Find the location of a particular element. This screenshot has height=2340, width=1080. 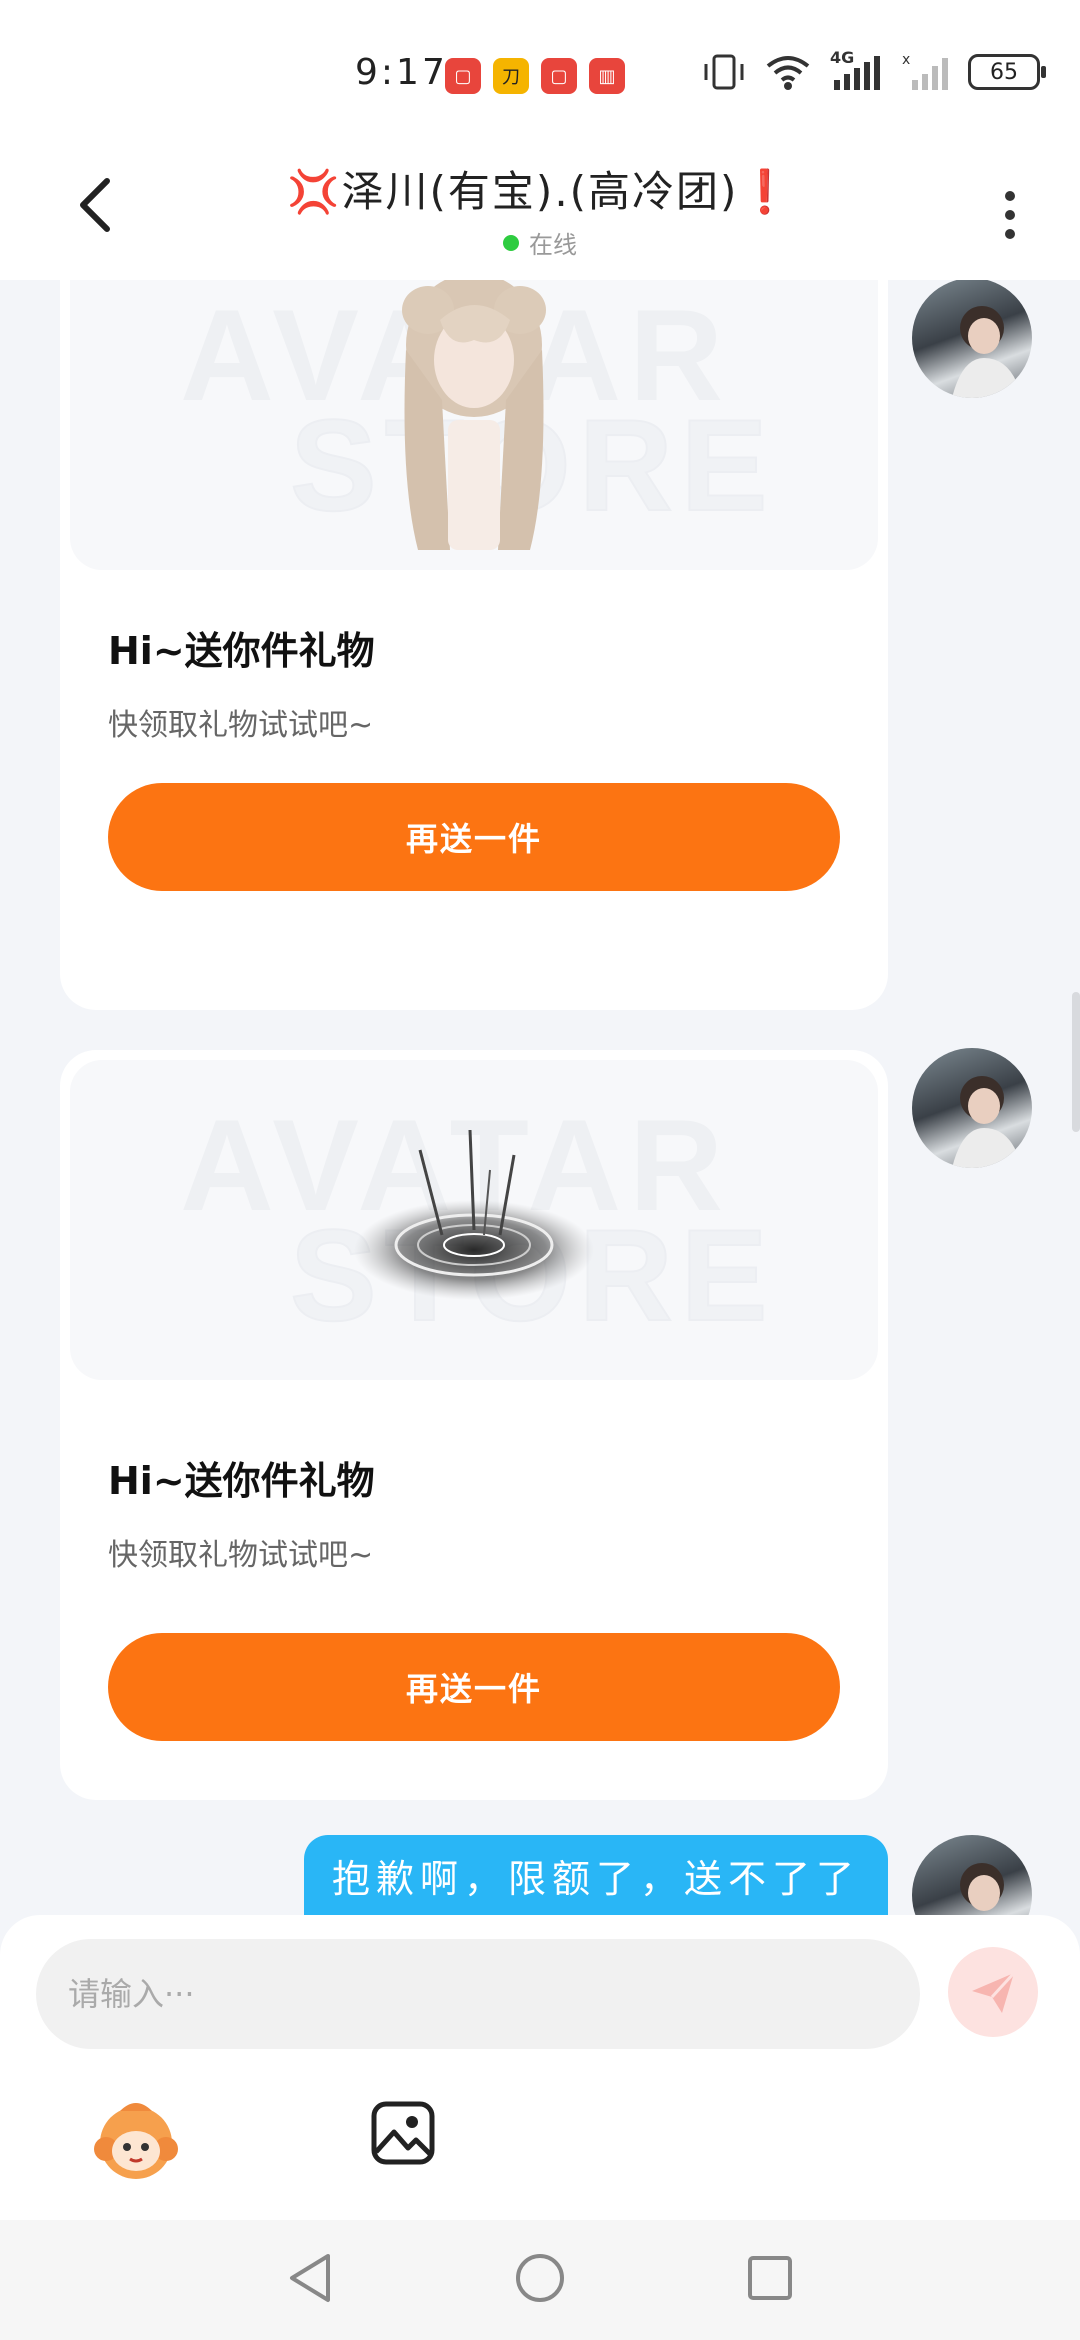

anger-emoji-icon: 💢 is located at coordinates (314, 191).